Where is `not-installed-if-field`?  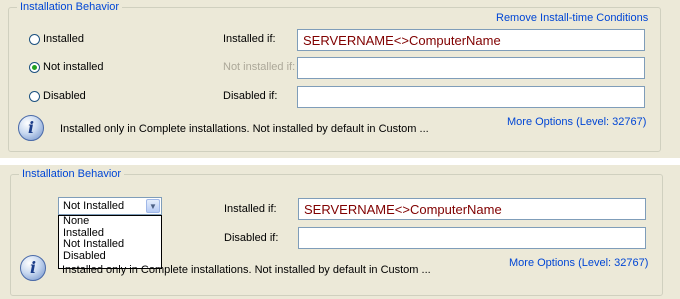 not-installed-if-field is located at coordinates (471, 68).